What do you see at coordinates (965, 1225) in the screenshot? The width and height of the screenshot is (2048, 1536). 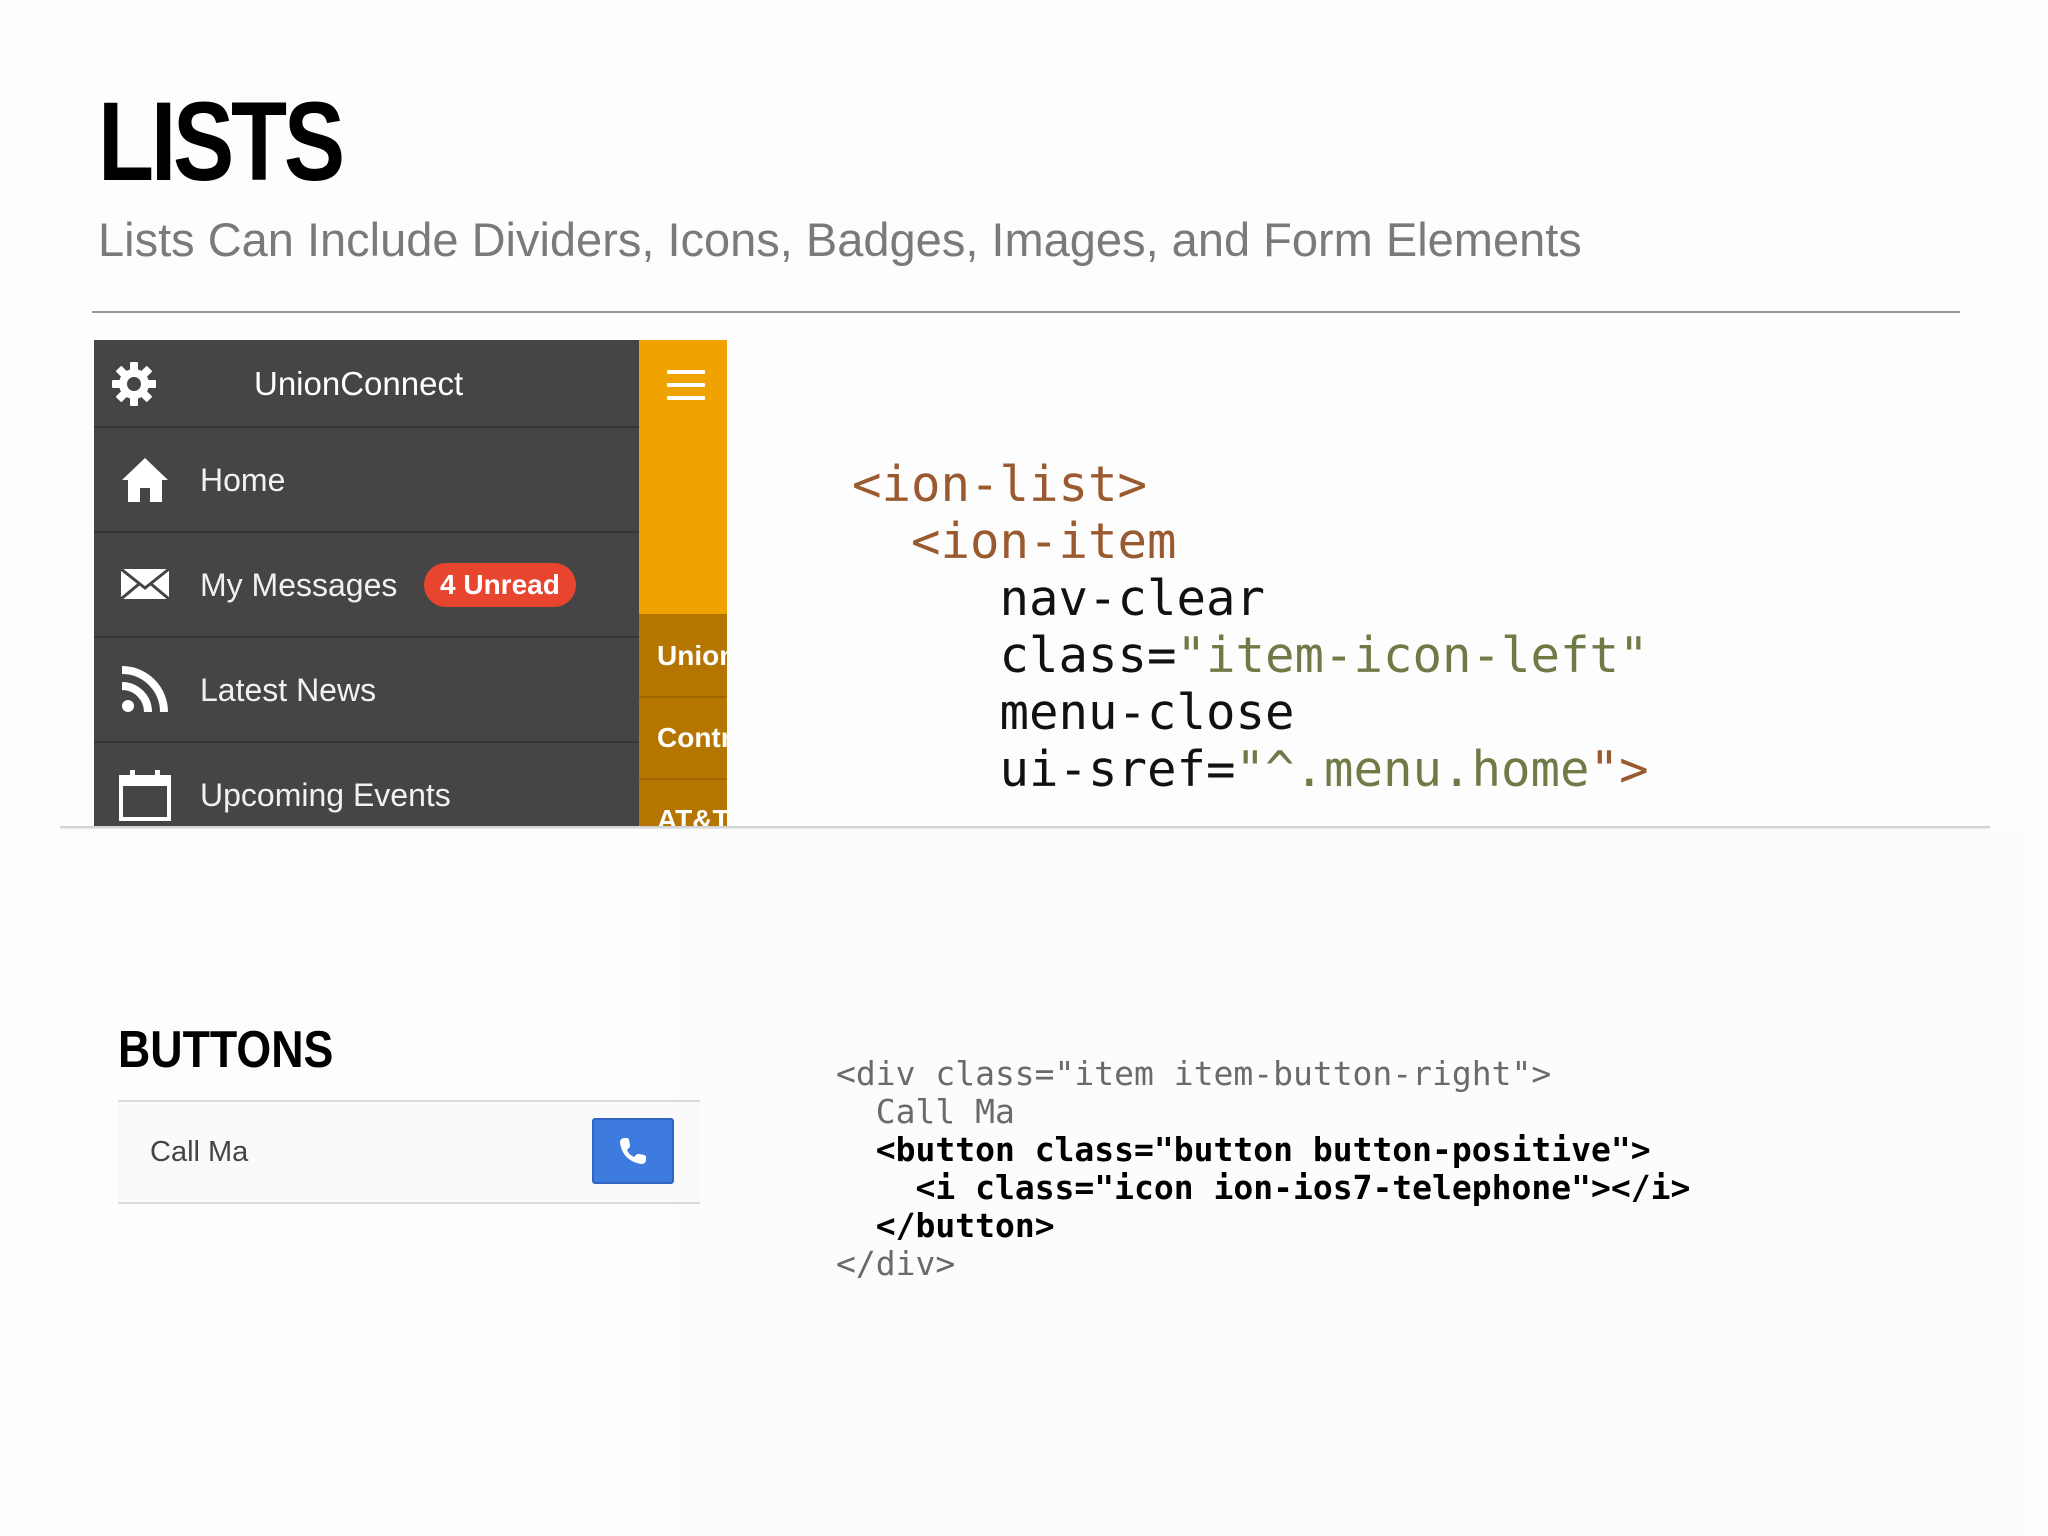 I see `code-line: </button>` at bounding box center [965, 1225].